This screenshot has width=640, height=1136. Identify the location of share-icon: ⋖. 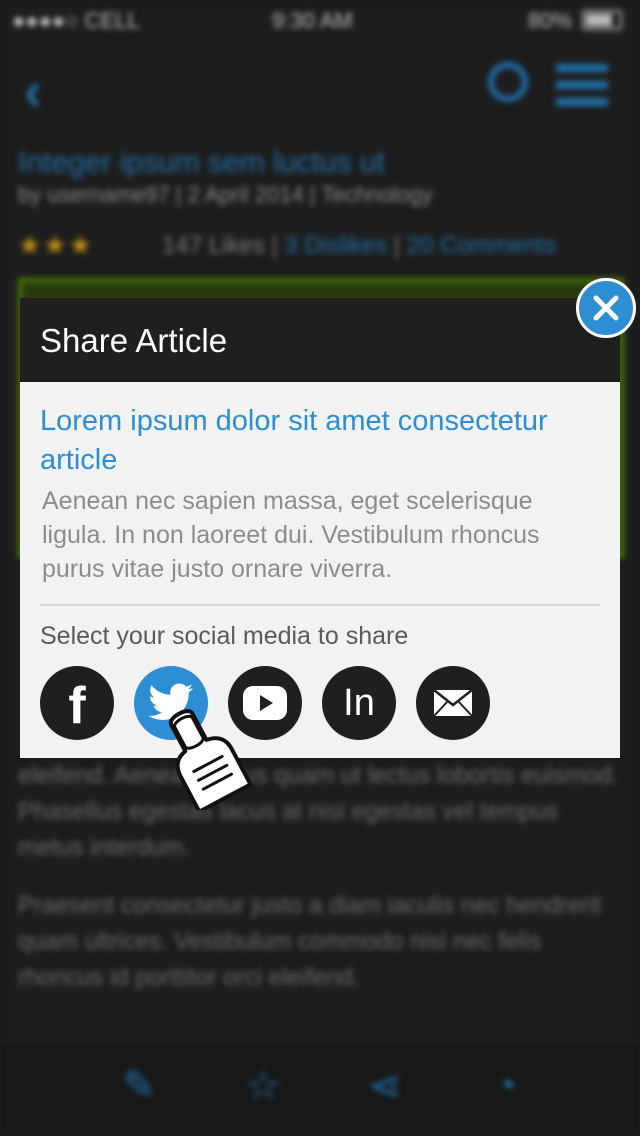
(385, 1086).